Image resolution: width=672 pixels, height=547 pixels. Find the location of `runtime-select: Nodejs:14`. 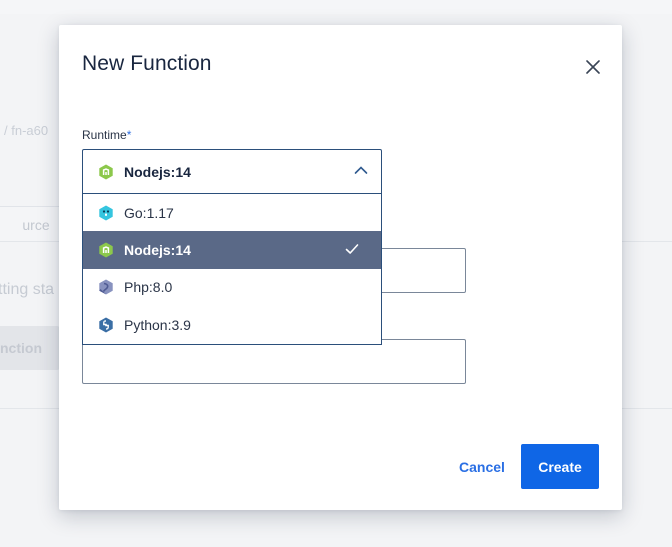

runtime-select: Nodejs:14 is located at coordinates (232, 171).